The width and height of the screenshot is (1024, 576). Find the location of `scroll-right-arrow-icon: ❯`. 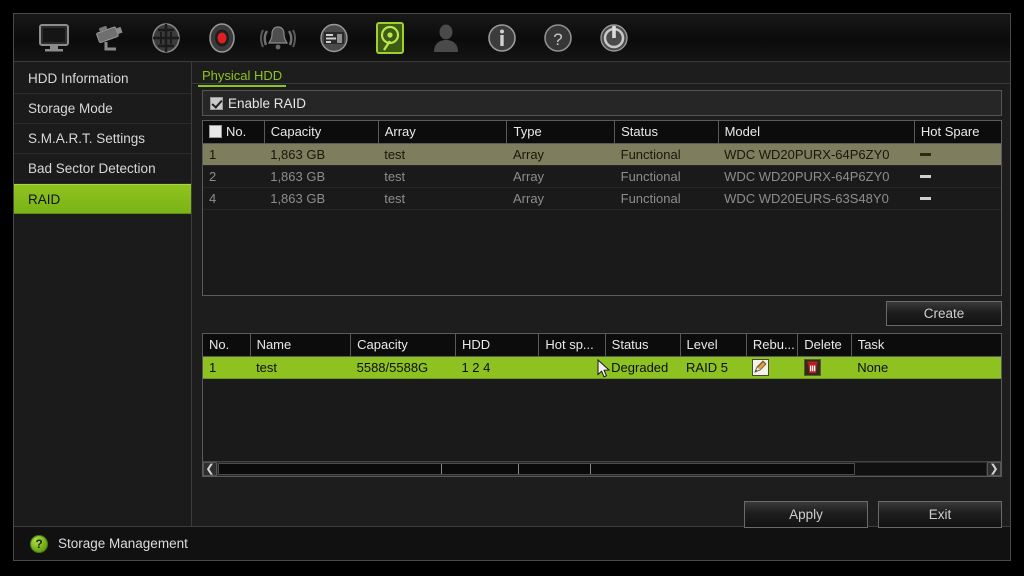

scroll-right-arrow-icon: ❯ is located at coordinates (994, 469).